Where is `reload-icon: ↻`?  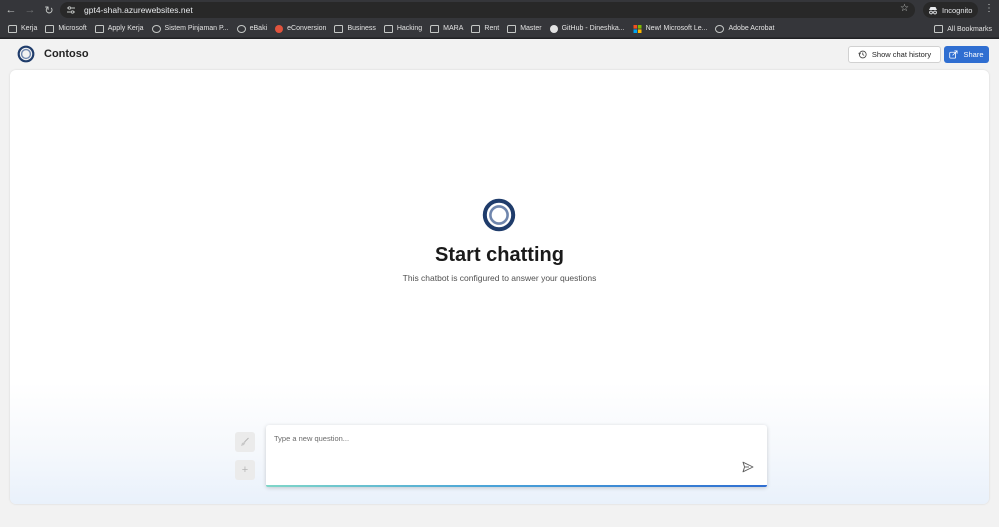
reload-icon: ↻ is located at coordinates (49, 10).